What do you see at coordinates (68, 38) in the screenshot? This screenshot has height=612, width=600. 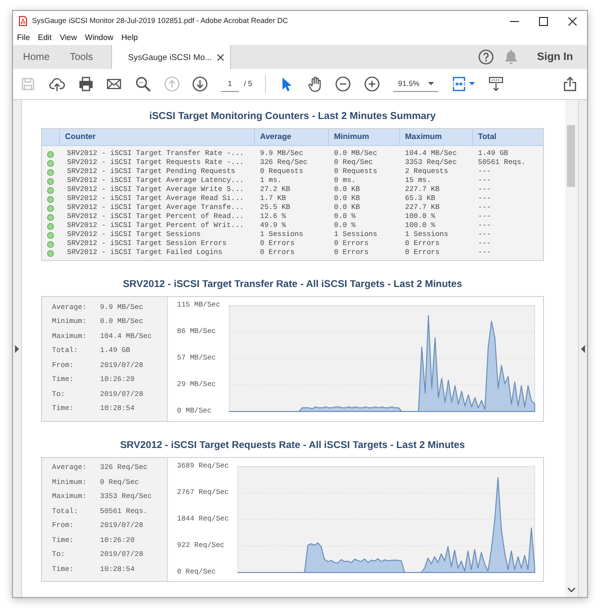 I see `menu-item: View` at bounding box center [68, 38].